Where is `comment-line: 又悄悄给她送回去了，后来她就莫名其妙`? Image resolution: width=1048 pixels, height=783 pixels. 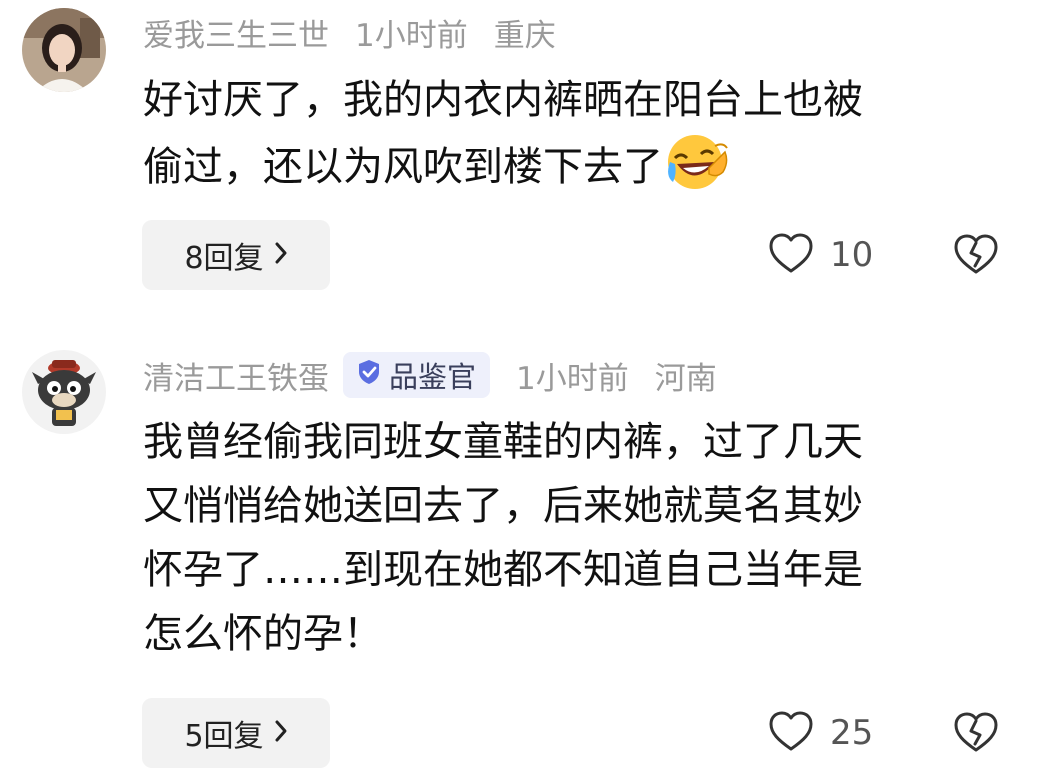
comment-line: 又悄悄给她送回去了，后来她就莫名其妙 is located at coordinates (503, 506).